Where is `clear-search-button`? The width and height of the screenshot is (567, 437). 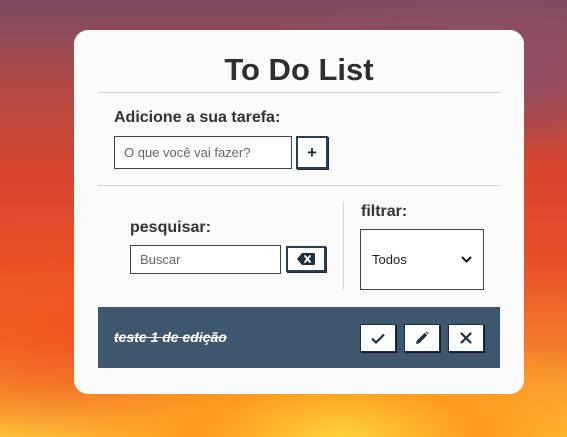
clear-search-button is located at coordinates (306, 259).